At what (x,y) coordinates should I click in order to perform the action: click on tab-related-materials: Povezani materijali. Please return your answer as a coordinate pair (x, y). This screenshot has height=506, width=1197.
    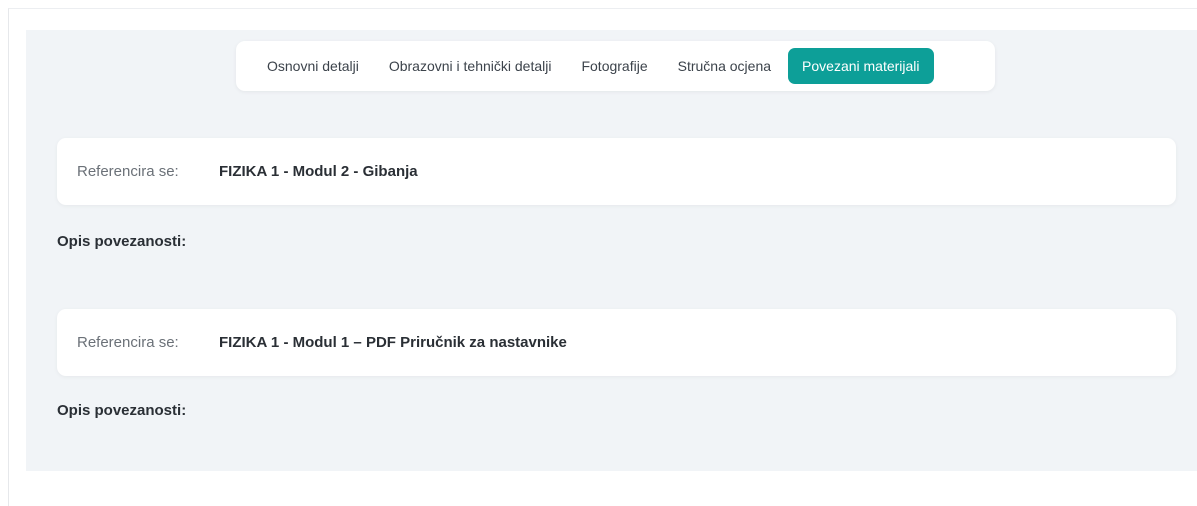
    Looking at the image, I should click on (861, 66).